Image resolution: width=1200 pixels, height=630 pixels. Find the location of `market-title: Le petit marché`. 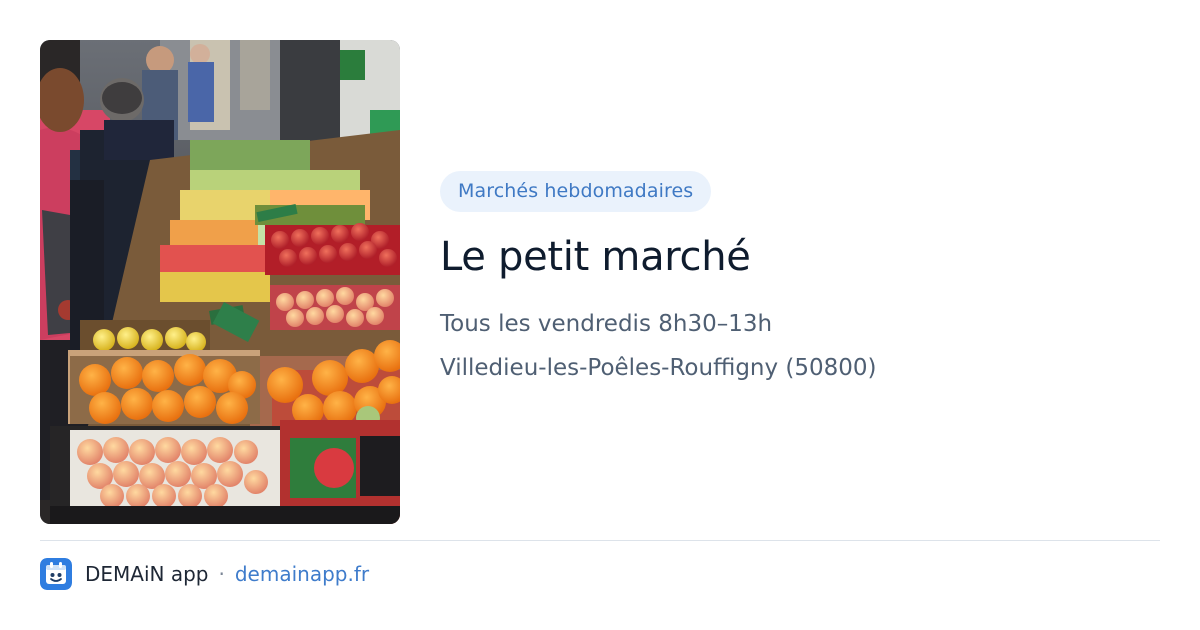

market-title: Le petit marché is located at coordinates (595, 257).